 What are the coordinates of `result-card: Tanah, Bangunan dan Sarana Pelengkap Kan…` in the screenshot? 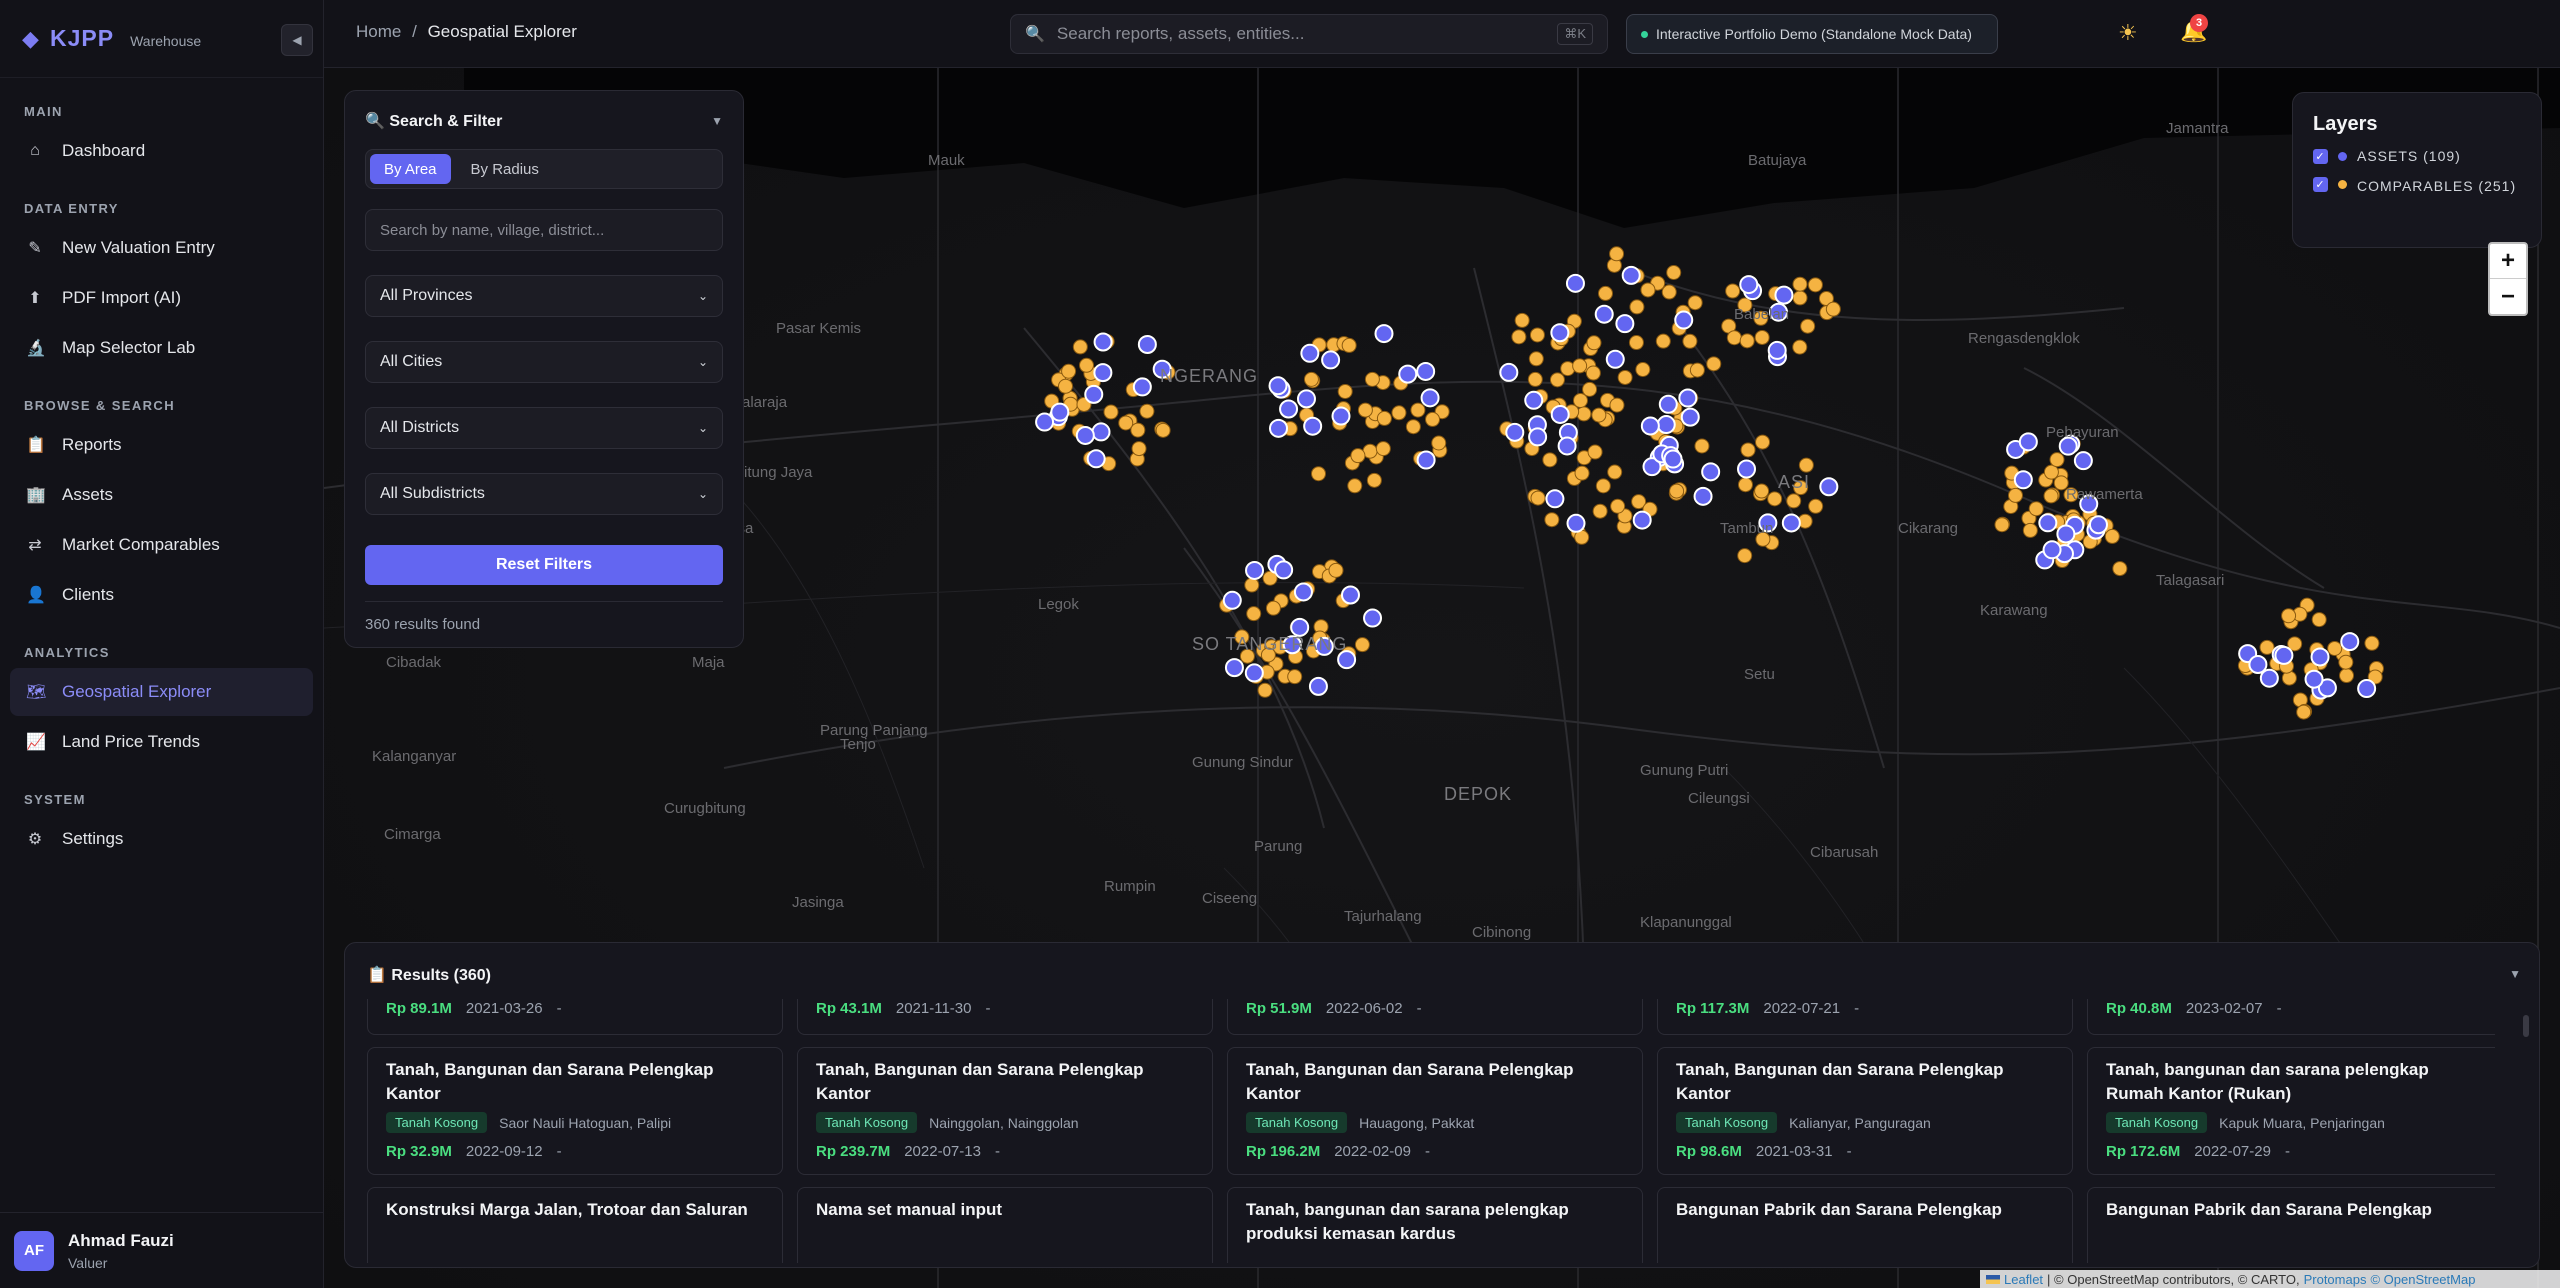 It's located at (1865, 1111).